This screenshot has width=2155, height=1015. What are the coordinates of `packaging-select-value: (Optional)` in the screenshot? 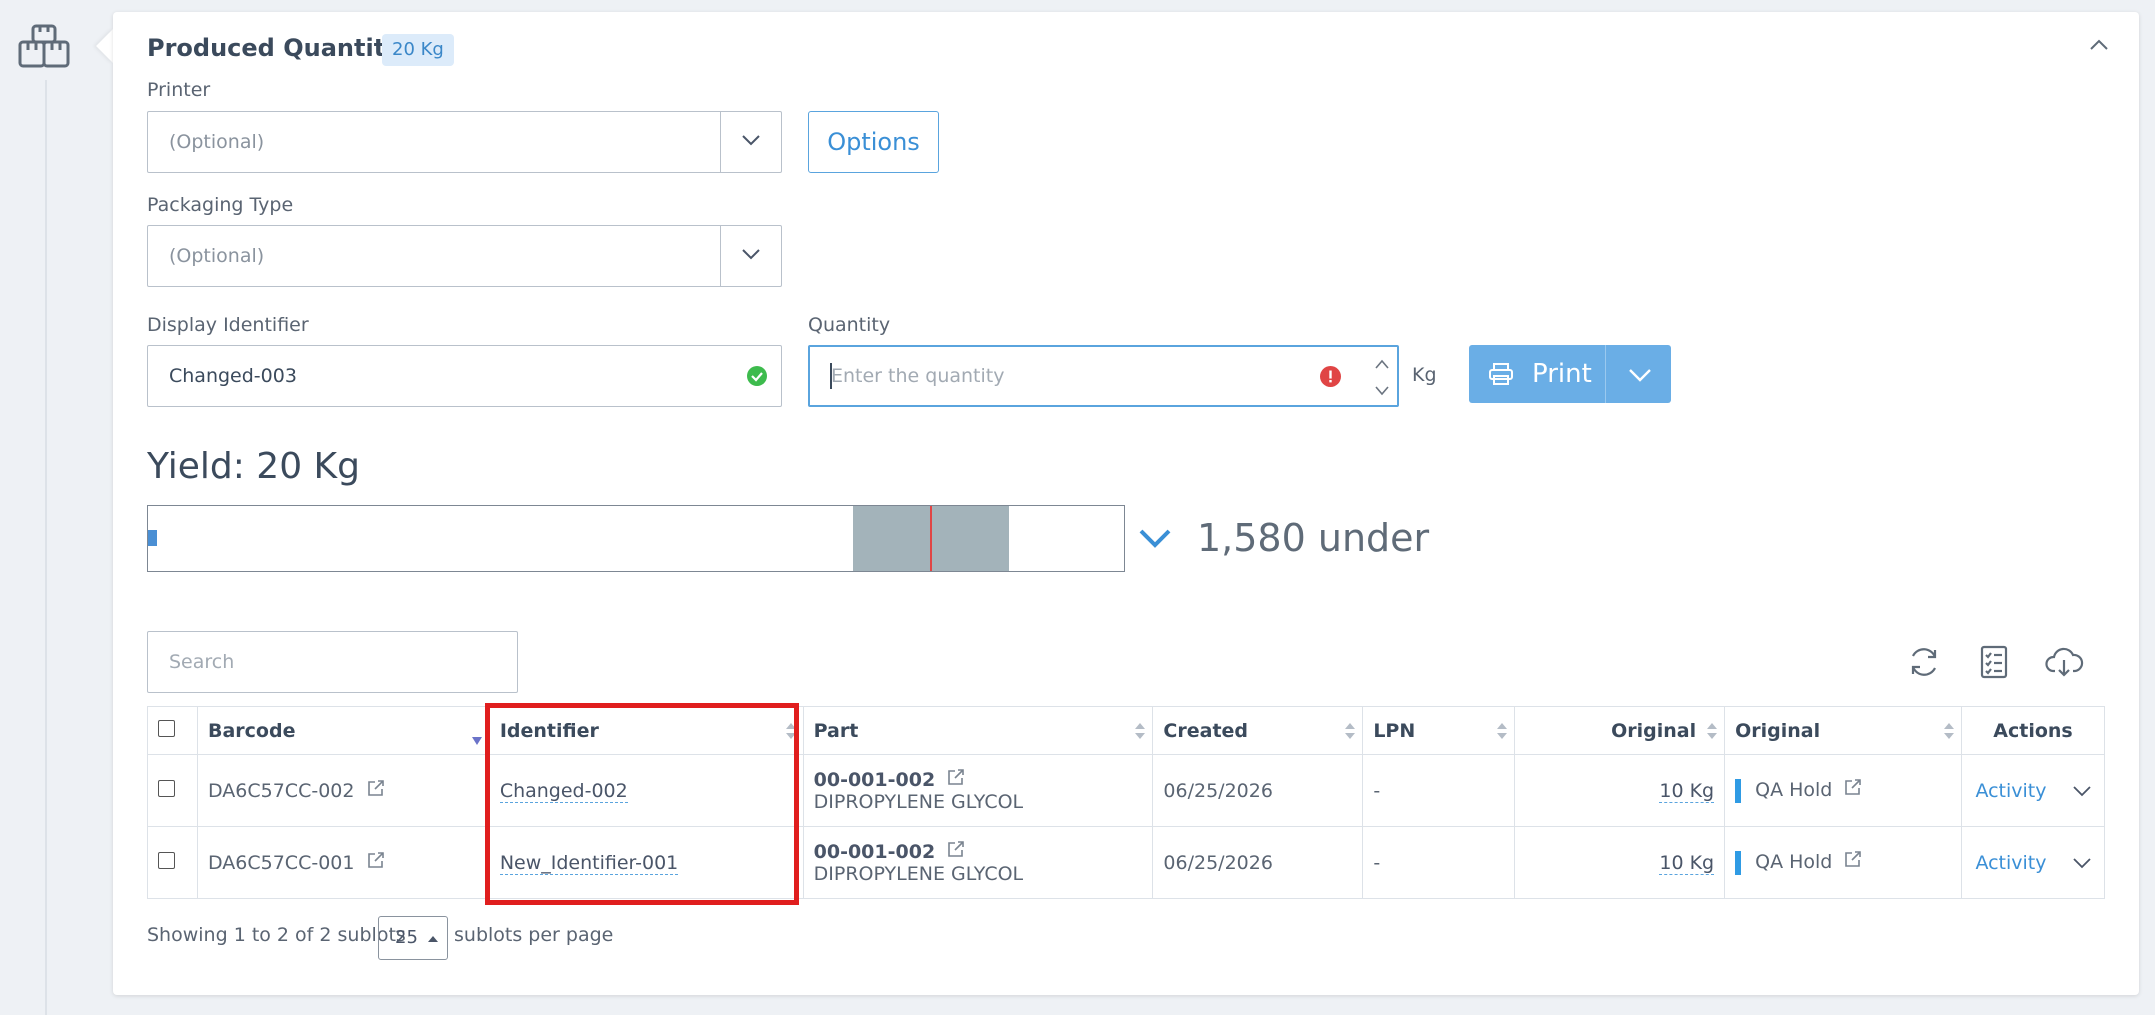 It's located at (217, 256).